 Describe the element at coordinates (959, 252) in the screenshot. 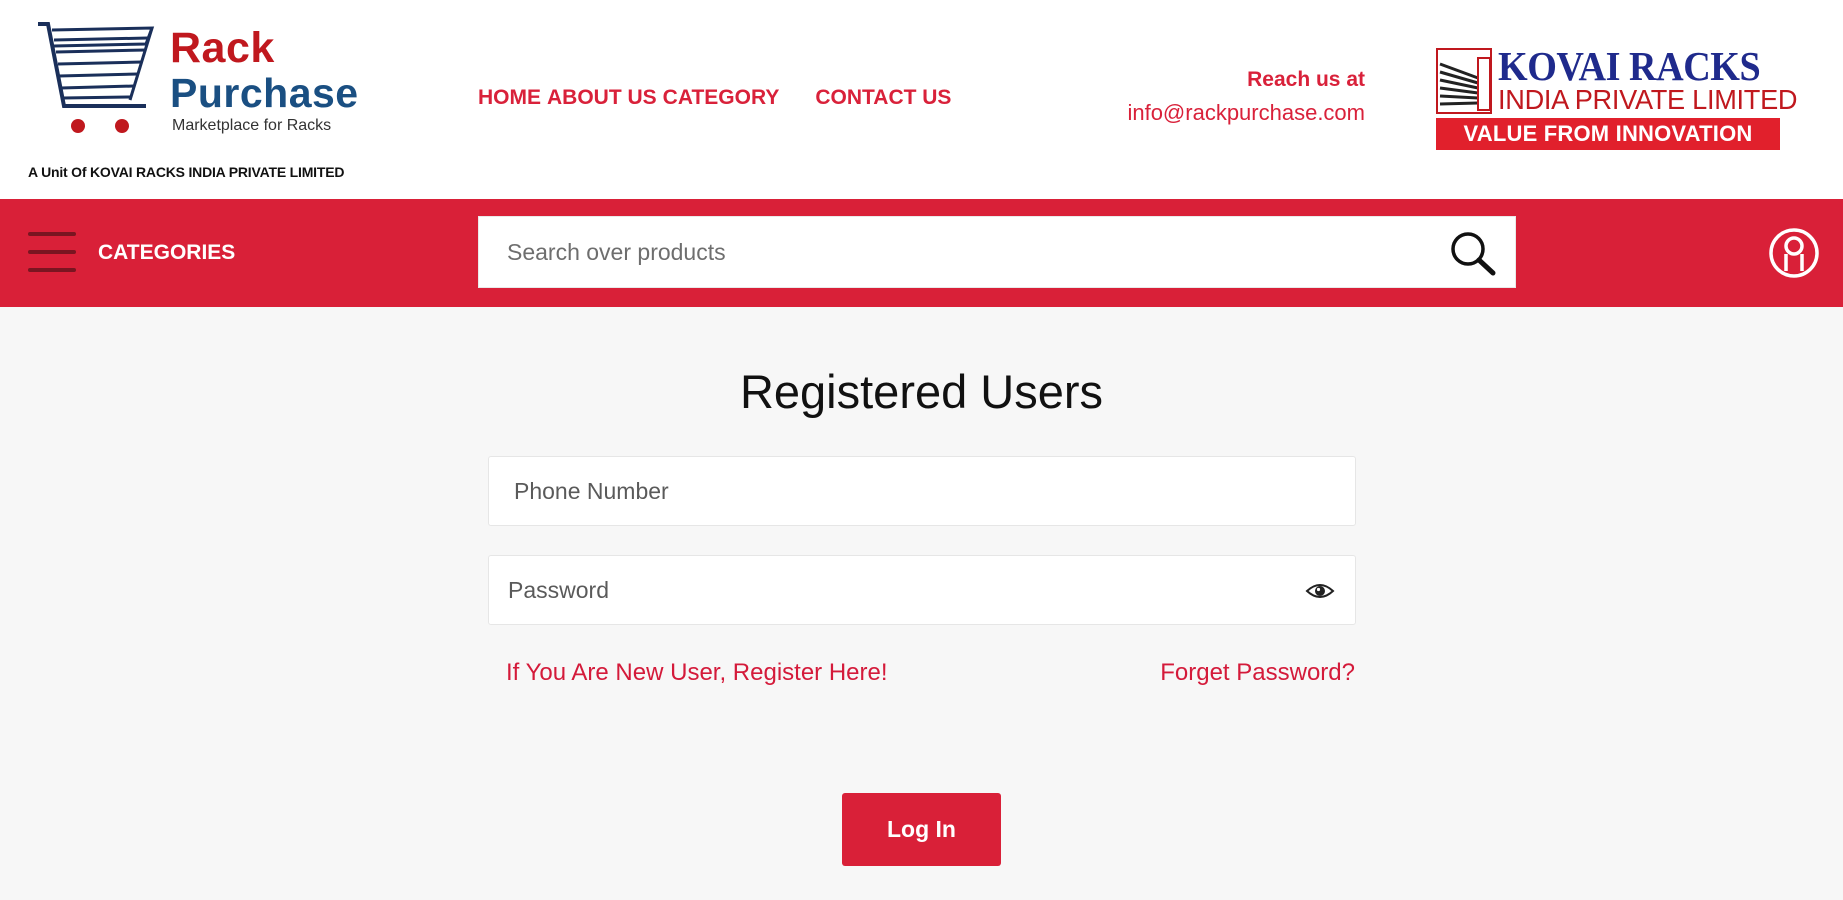

I see `search-input` at that location.